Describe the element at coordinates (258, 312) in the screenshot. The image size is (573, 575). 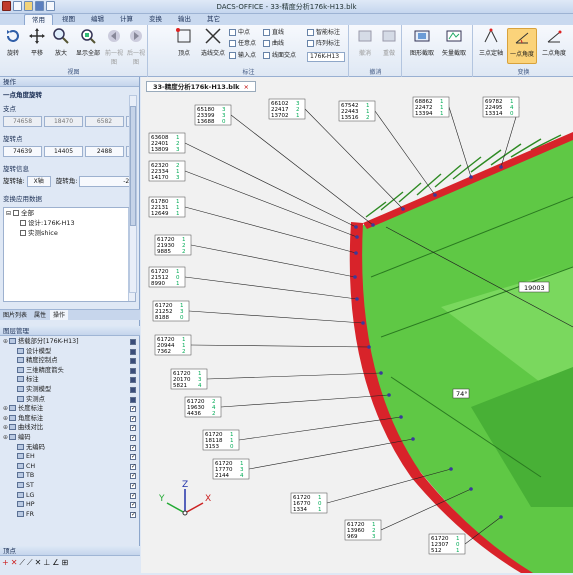
I see `point-annotation: 61720 121252 38188 0` at that location.